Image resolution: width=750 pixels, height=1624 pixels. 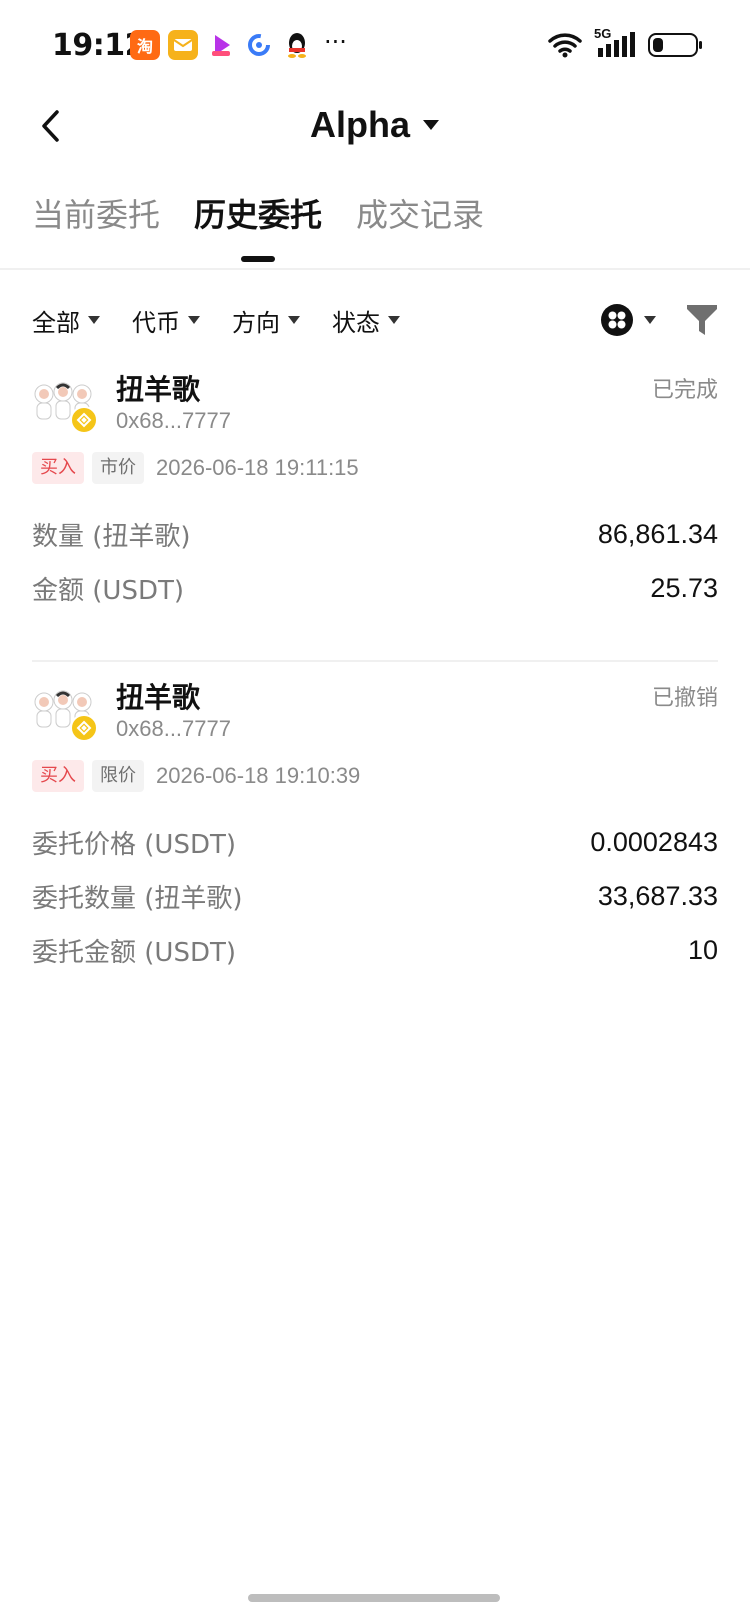 What do you see at coordinates (654, 842) in the screenshot?
I see `field-value: 0.0002843` at bounding box center [654, 842].